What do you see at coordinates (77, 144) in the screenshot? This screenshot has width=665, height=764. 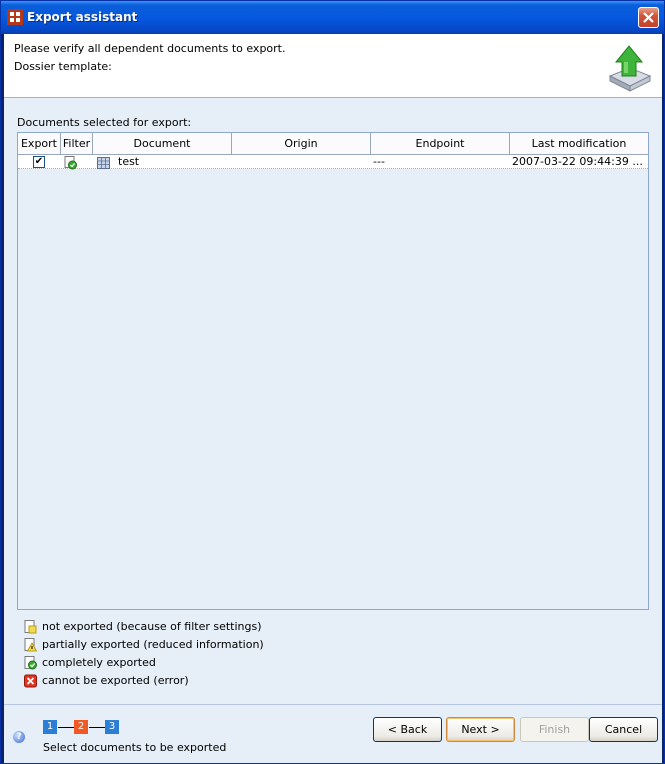 I see `column-header-filter: Filter` at bounding box center [77, 144].